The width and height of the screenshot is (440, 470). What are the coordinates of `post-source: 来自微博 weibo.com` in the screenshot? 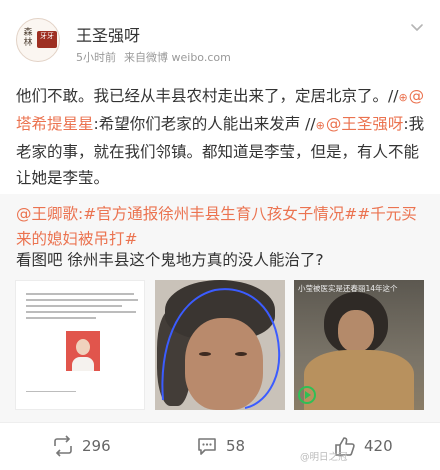 It's located at (177, 57).